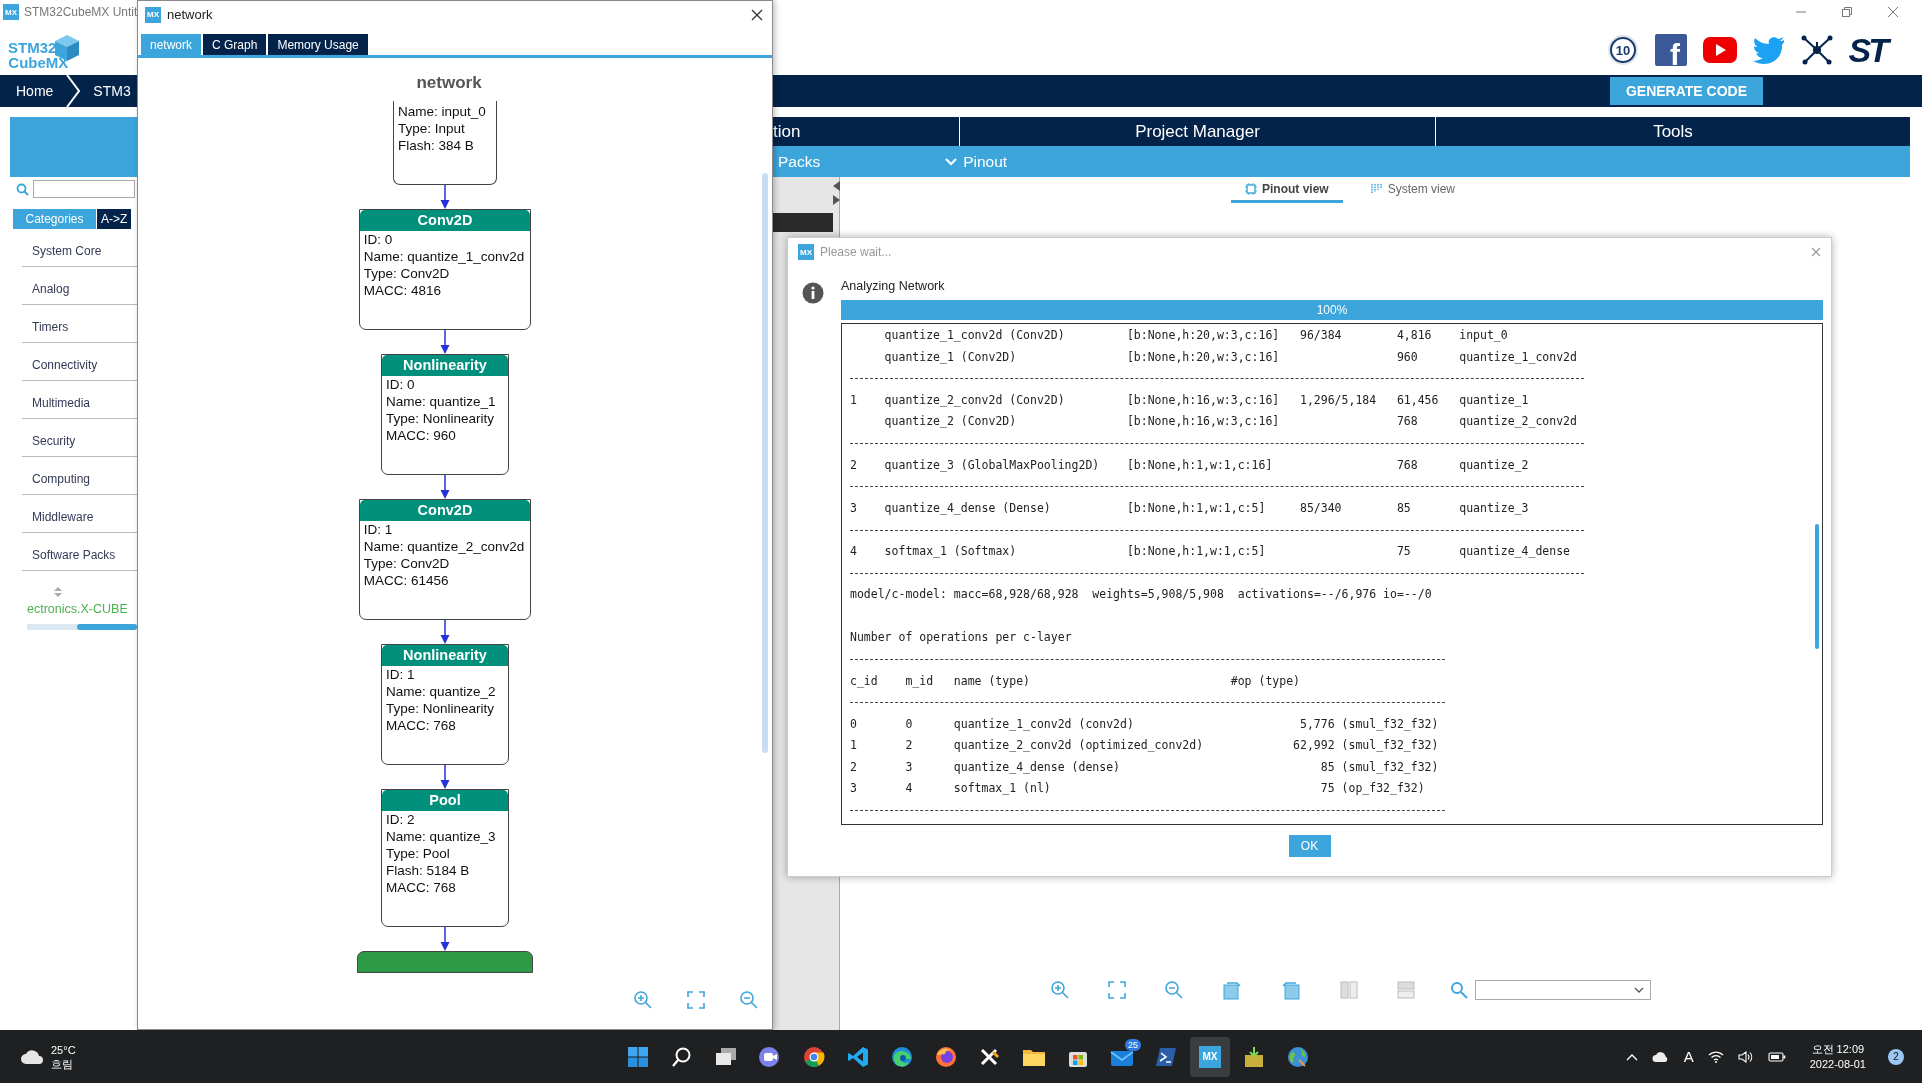 This screenshot has height=1083, width=1922. Describe the element at coordinates (1412, 191) in the screenshot. I see `view-tab: System view` at that location.